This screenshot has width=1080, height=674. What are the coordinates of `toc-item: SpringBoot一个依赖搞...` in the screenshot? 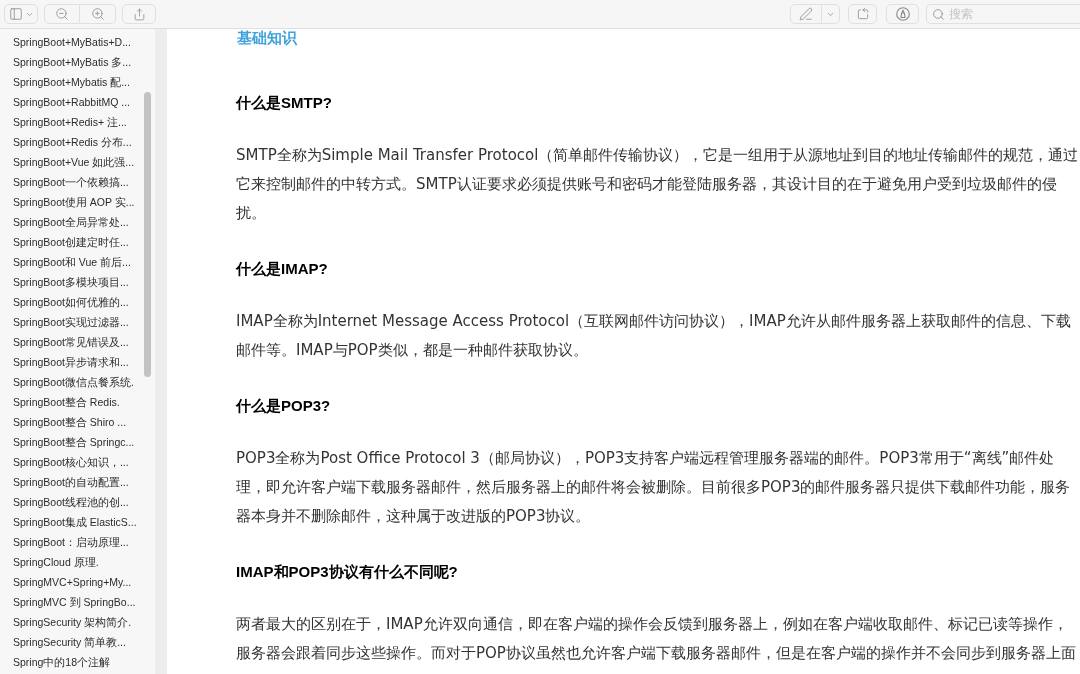 It's located at (64, 182).